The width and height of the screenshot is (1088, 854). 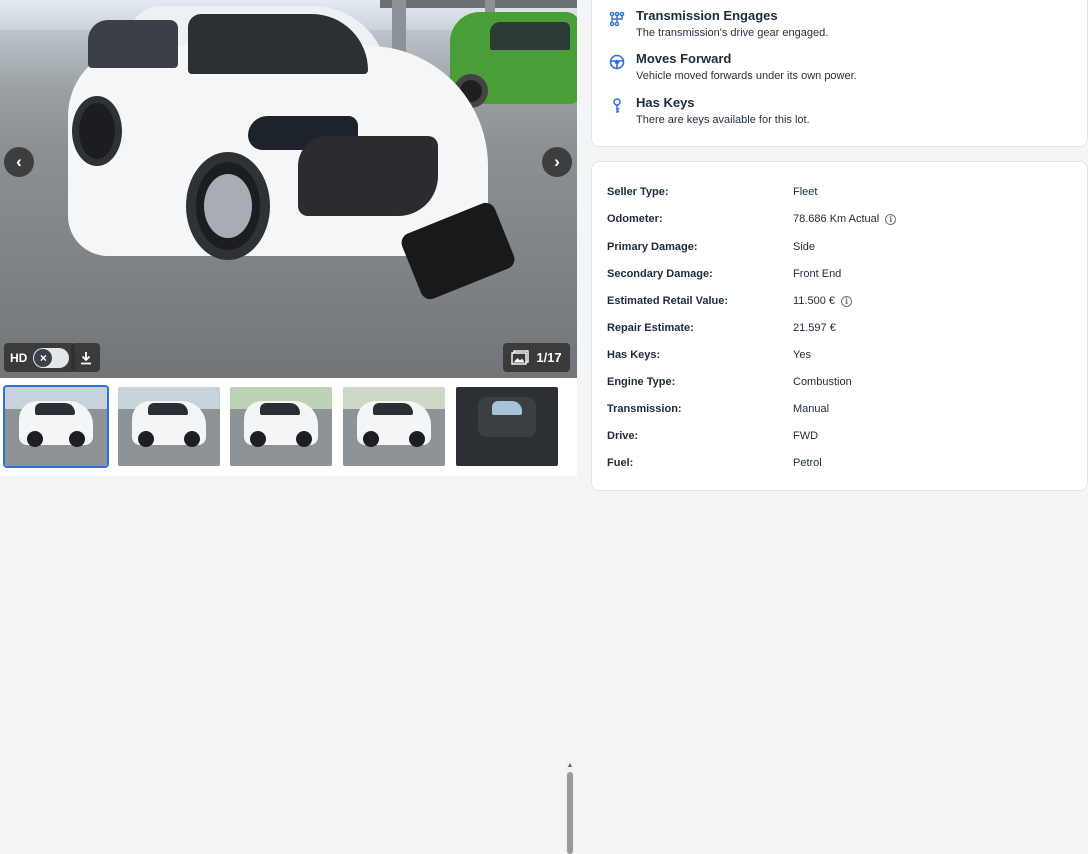 What do you see at coordinates (684, 58) in the screenshot?
I see `highlight-title: Moves Forward` at bounding box center [684, 58].